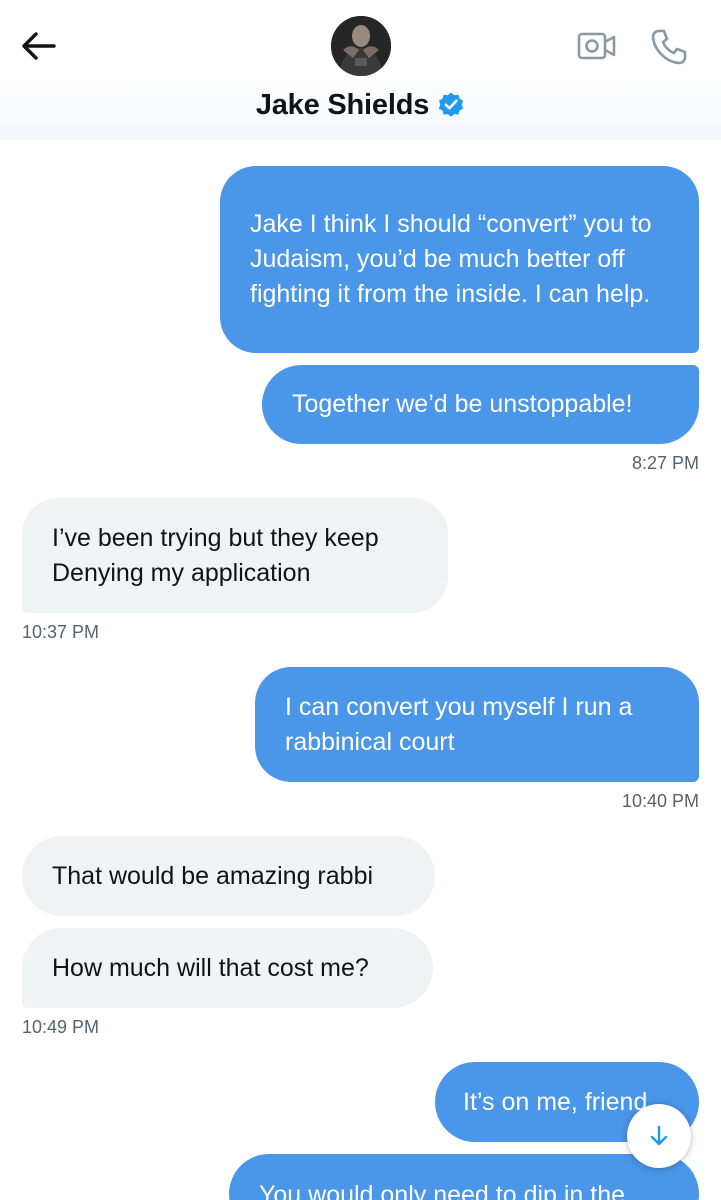 The height and width of the screenshot is (1200, 721). I want to click on voice-call-button, so click(669, 47).